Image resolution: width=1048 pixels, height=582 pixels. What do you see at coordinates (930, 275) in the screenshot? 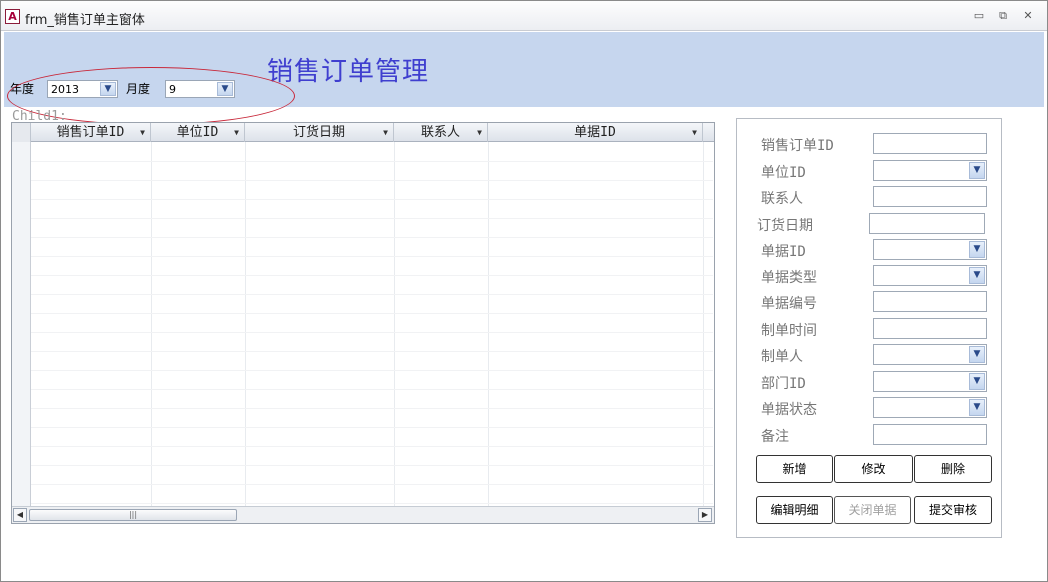
I see `document-type-combo: ▼` at bounding box center [930, 275].